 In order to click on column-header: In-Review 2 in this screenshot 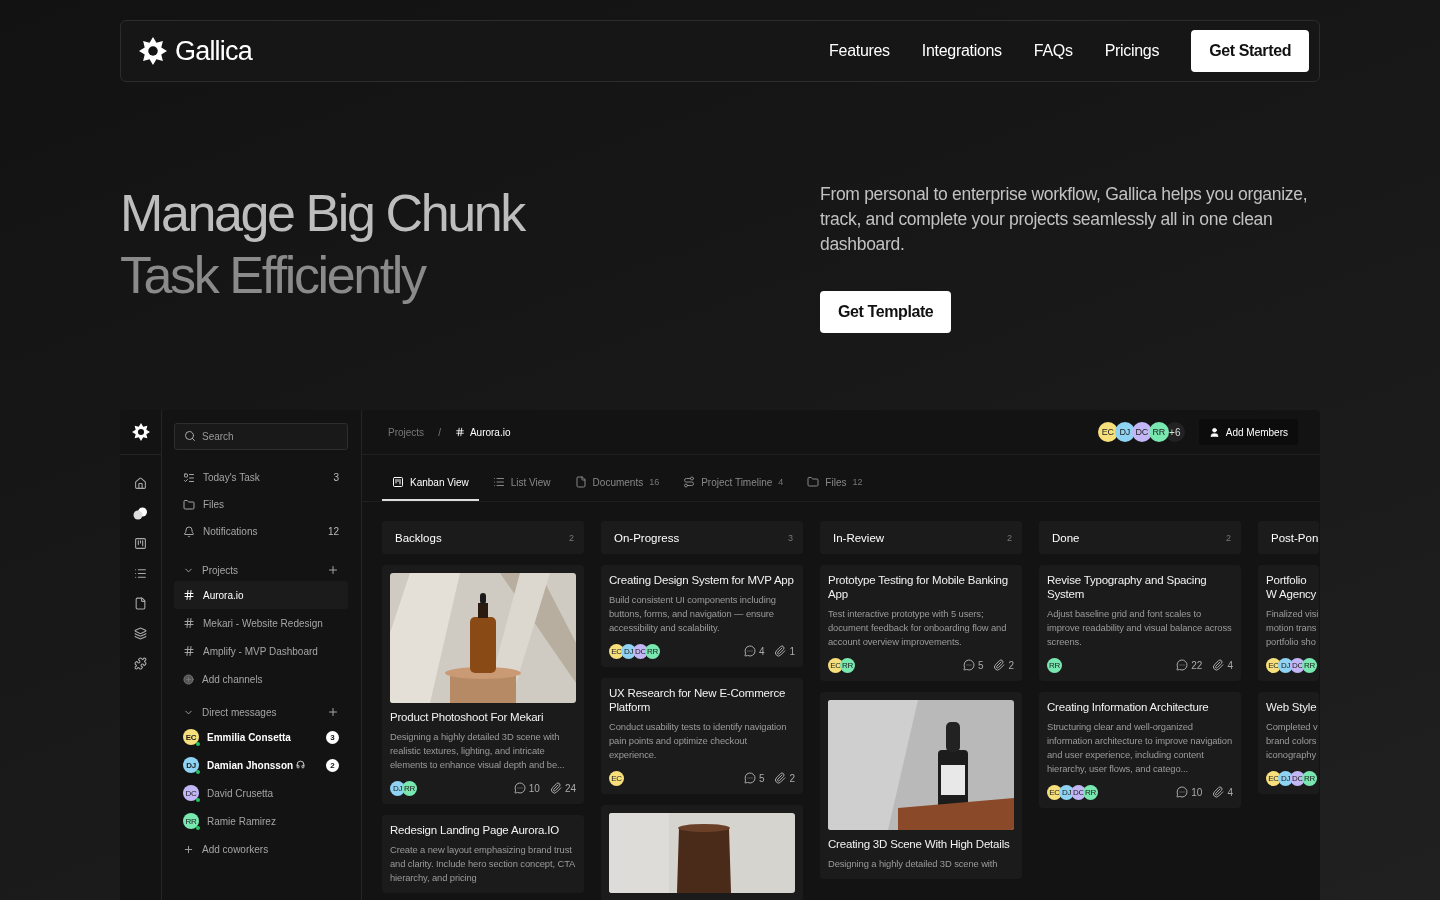, I will do `click(921, 537)`.